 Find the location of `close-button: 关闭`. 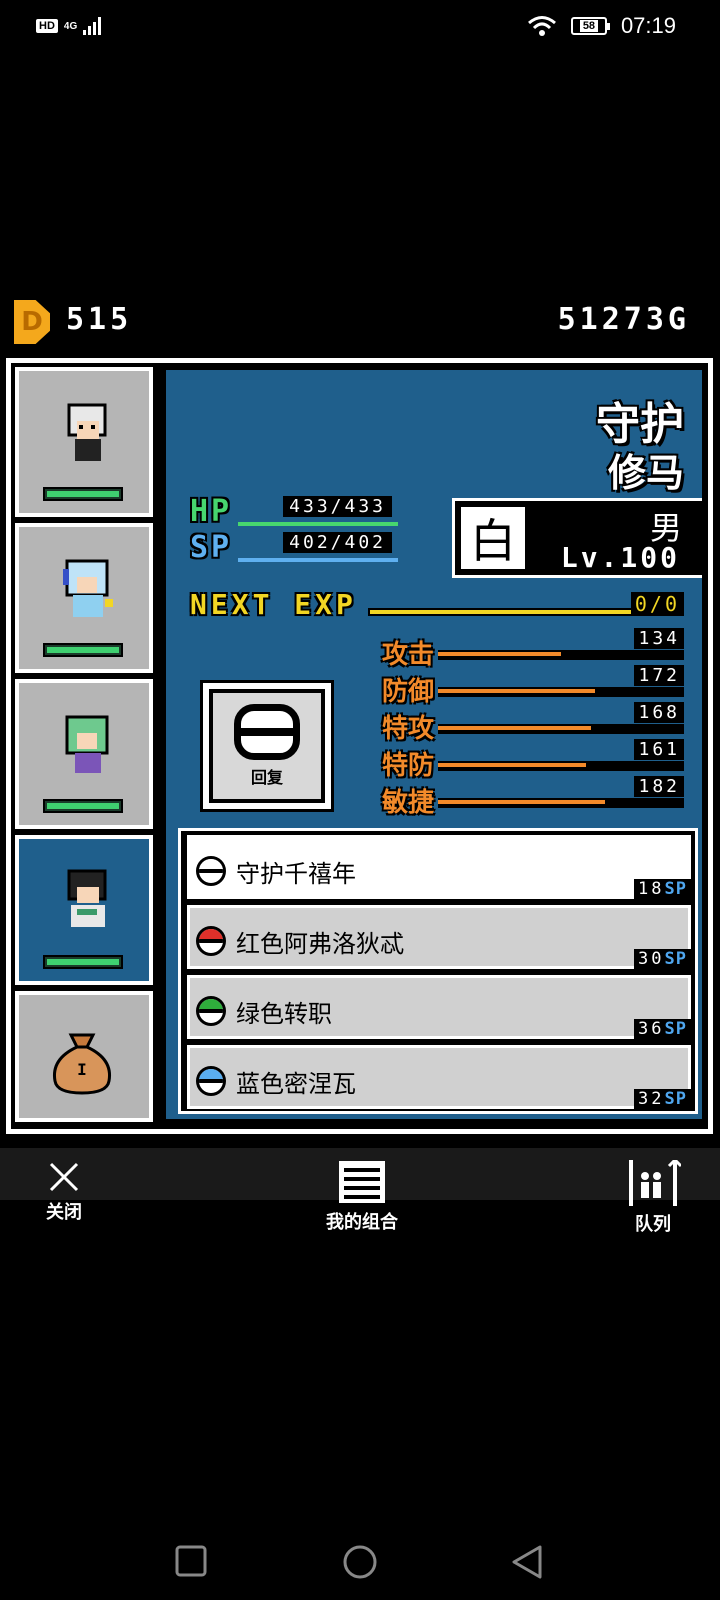

close-button: 关闭 is located at coordinates (64, 1192).